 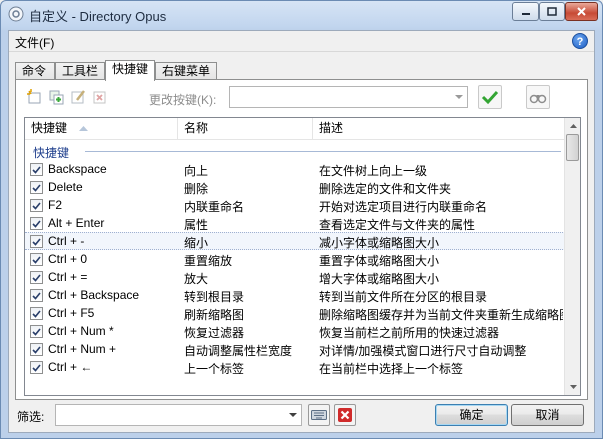 What do you see at coordinates (16, 14) in the screenshot?
I see `directory-opus-icon` at bounding box center [16, 14].